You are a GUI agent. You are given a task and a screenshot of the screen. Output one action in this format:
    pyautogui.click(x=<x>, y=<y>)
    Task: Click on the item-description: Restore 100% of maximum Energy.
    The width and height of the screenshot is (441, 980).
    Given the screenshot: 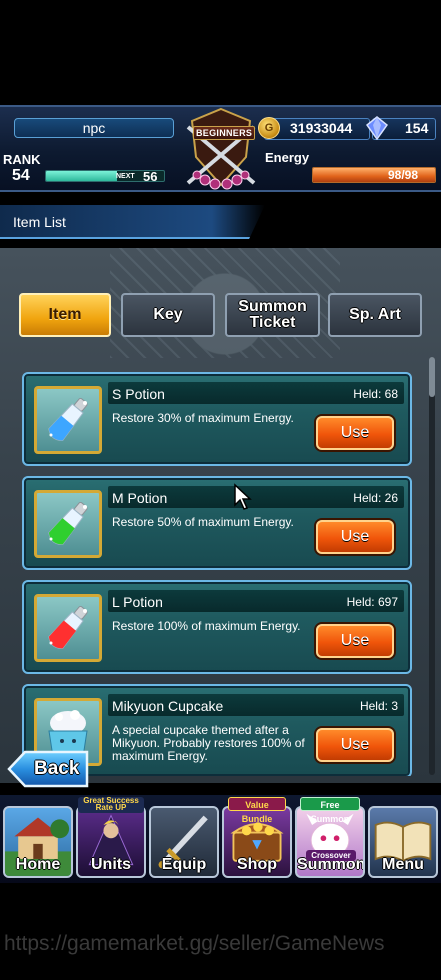 What is the action you would take?
    pyautogui.click(x=206, y=626)
    